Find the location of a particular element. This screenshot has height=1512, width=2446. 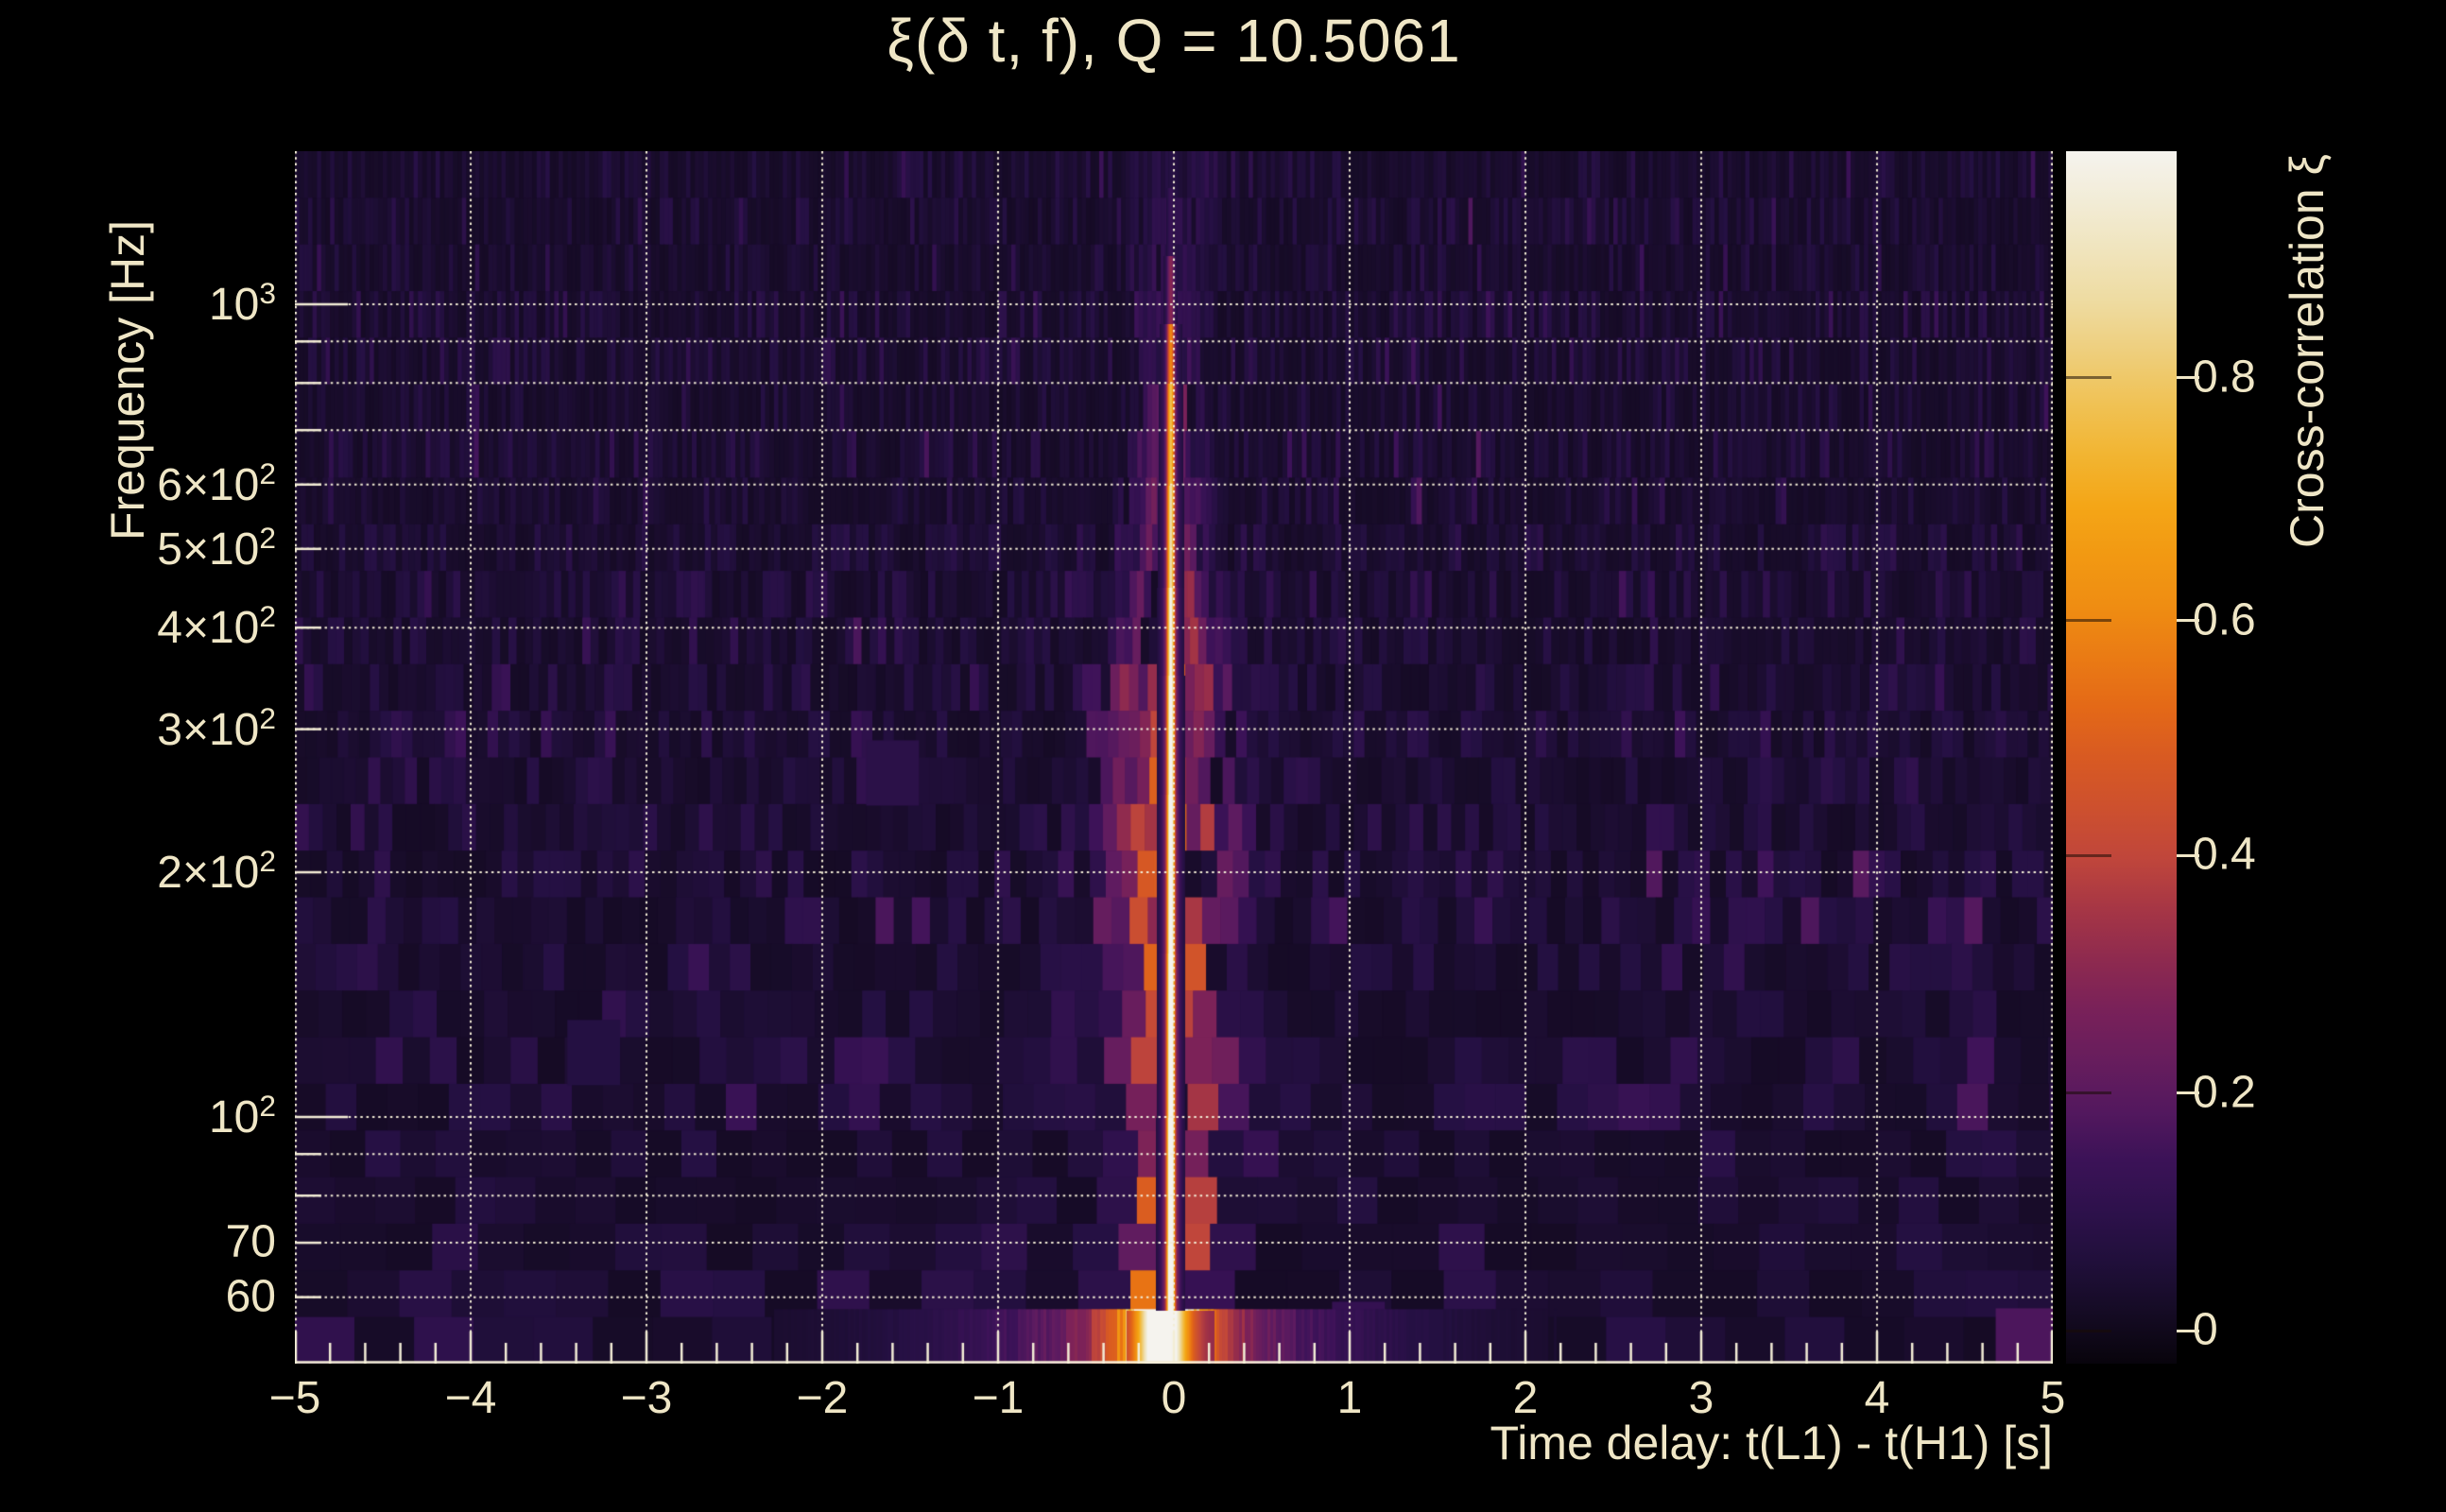

y-tick-label: 102 is located at coordinates (242, 1115).